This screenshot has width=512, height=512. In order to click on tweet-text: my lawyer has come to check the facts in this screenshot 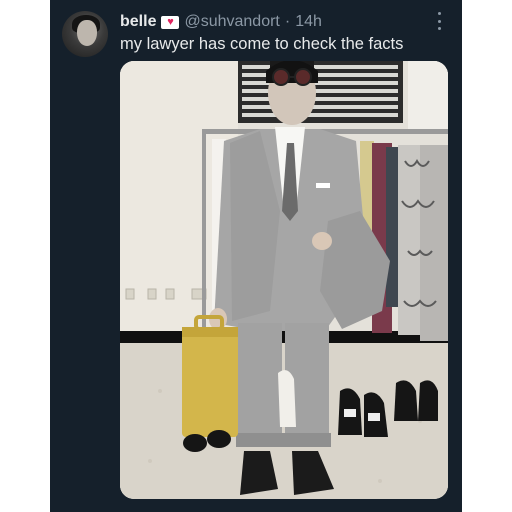, I will do `click(262, 44)`.